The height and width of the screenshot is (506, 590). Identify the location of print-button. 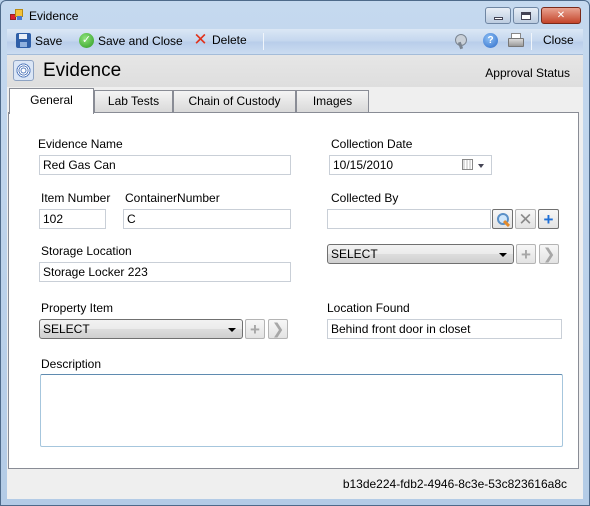
(515, 40).